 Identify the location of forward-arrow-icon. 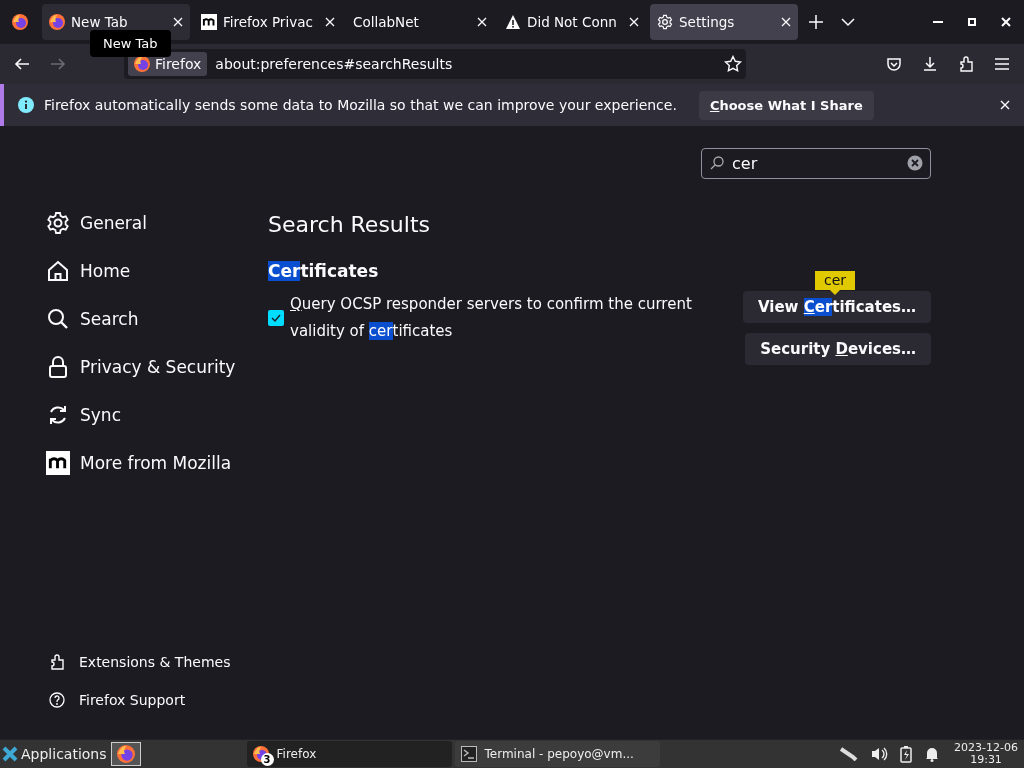
(58, 64).